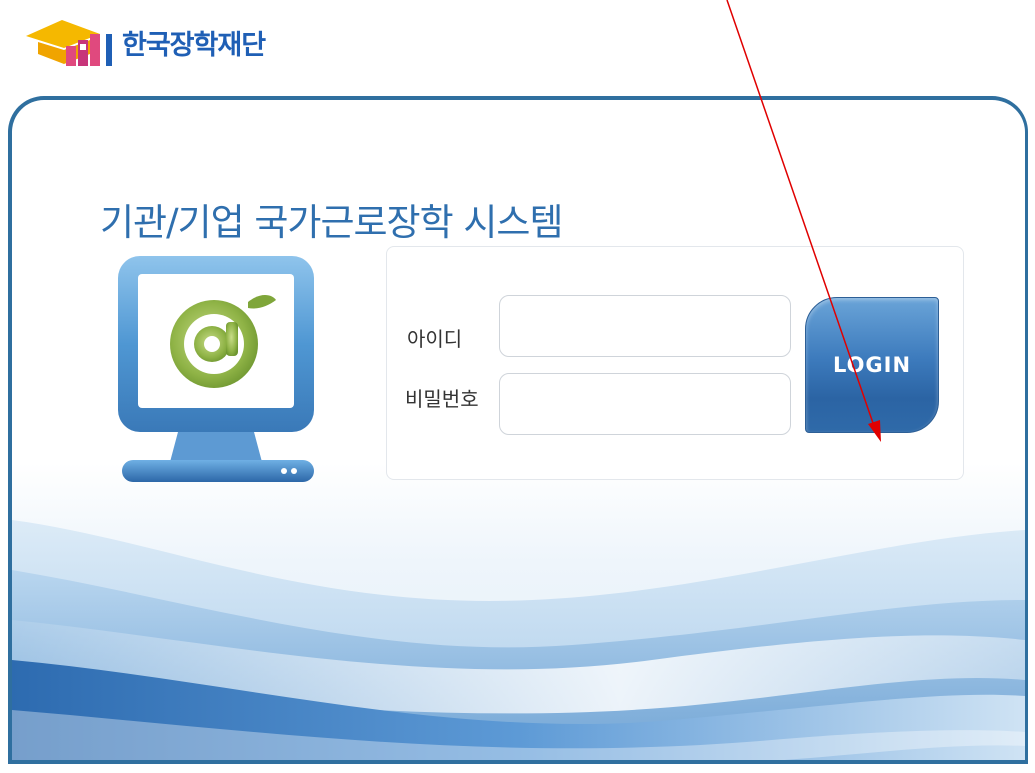 The image size is (1035, 773). Describe the element at coordinates (442, 399) in the screenshot. I see `password-label: 비밀번호` at that location.